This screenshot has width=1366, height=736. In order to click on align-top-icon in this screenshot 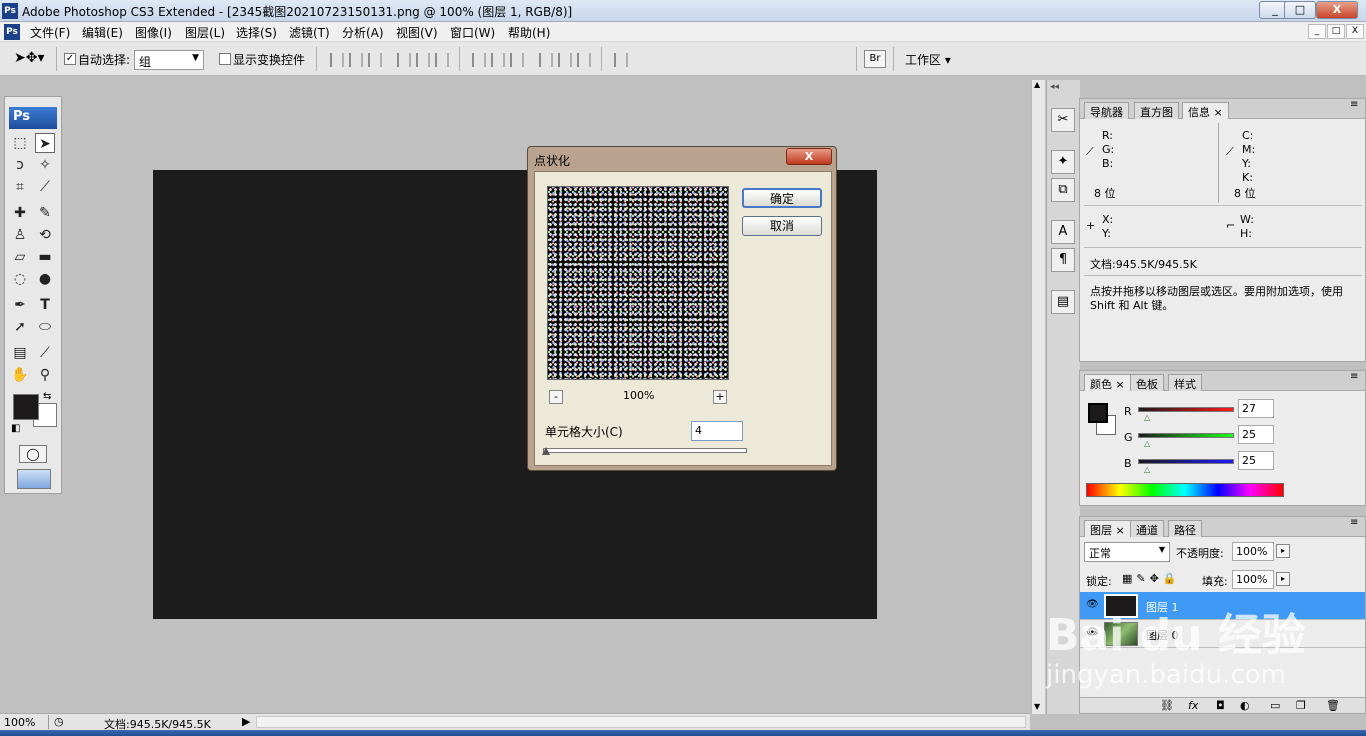, I will do `click(337, 60)`.